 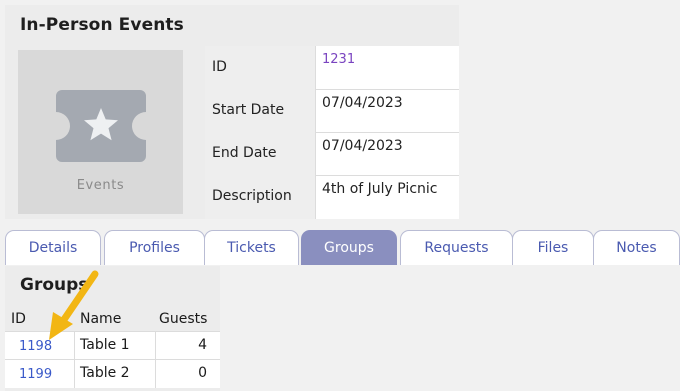 I want to click on tab-profiles: Profiles, so click(x=154, y=247).